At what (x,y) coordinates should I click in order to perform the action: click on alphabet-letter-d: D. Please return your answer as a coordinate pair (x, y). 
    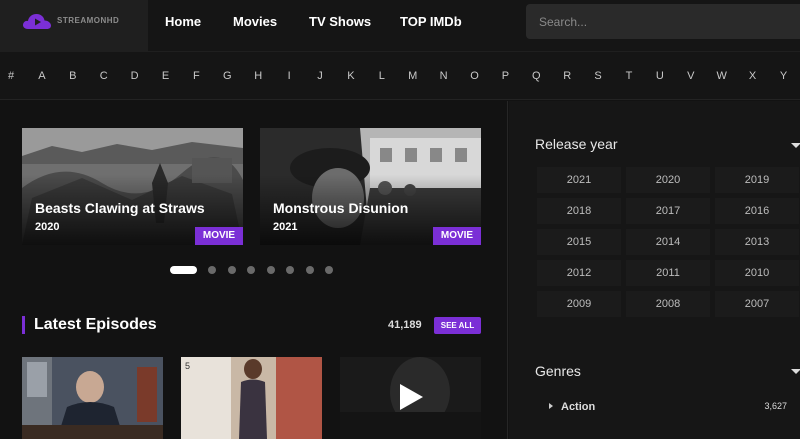
    Looking at the image, I should click on (135, 76).